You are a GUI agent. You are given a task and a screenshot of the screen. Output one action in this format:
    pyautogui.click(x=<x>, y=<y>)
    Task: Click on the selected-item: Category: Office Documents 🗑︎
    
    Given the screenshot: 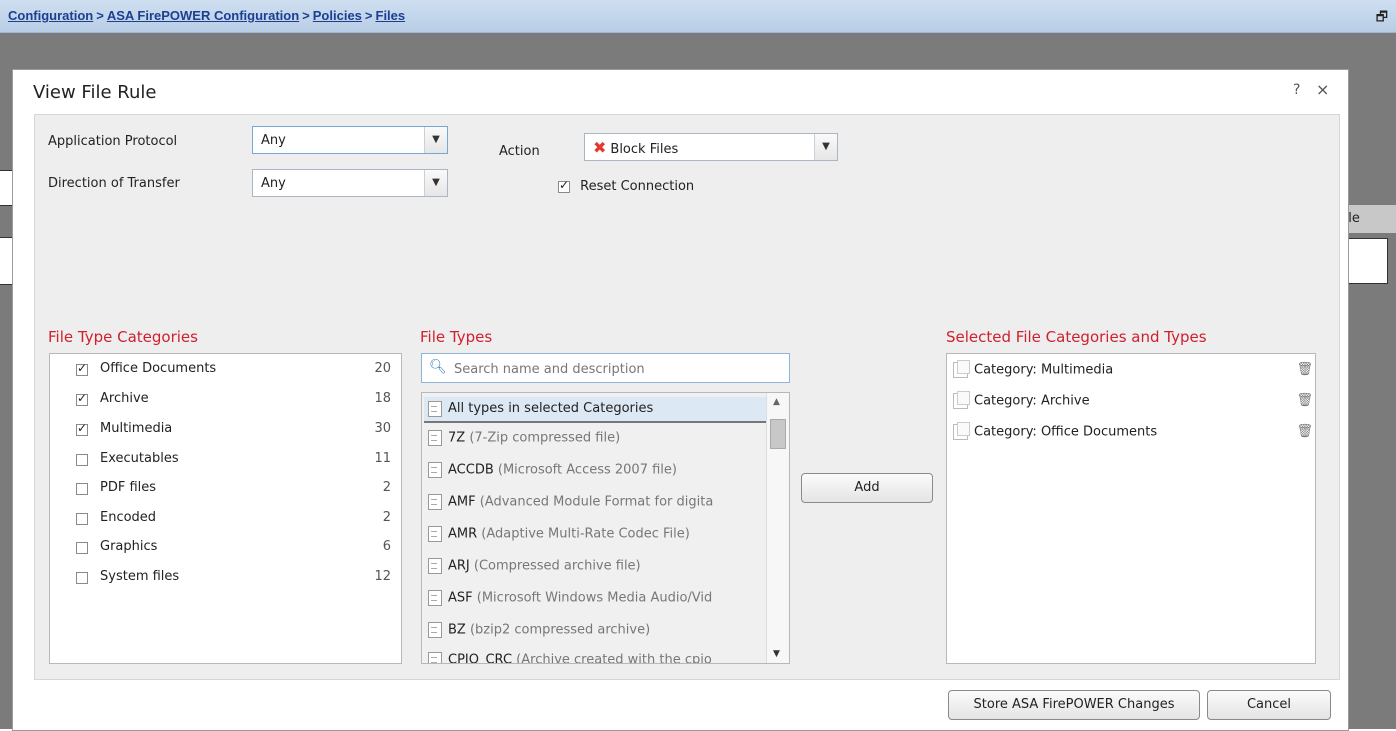 What is the action you would take?
    pyautogui.click(x=1133, y=434)
    